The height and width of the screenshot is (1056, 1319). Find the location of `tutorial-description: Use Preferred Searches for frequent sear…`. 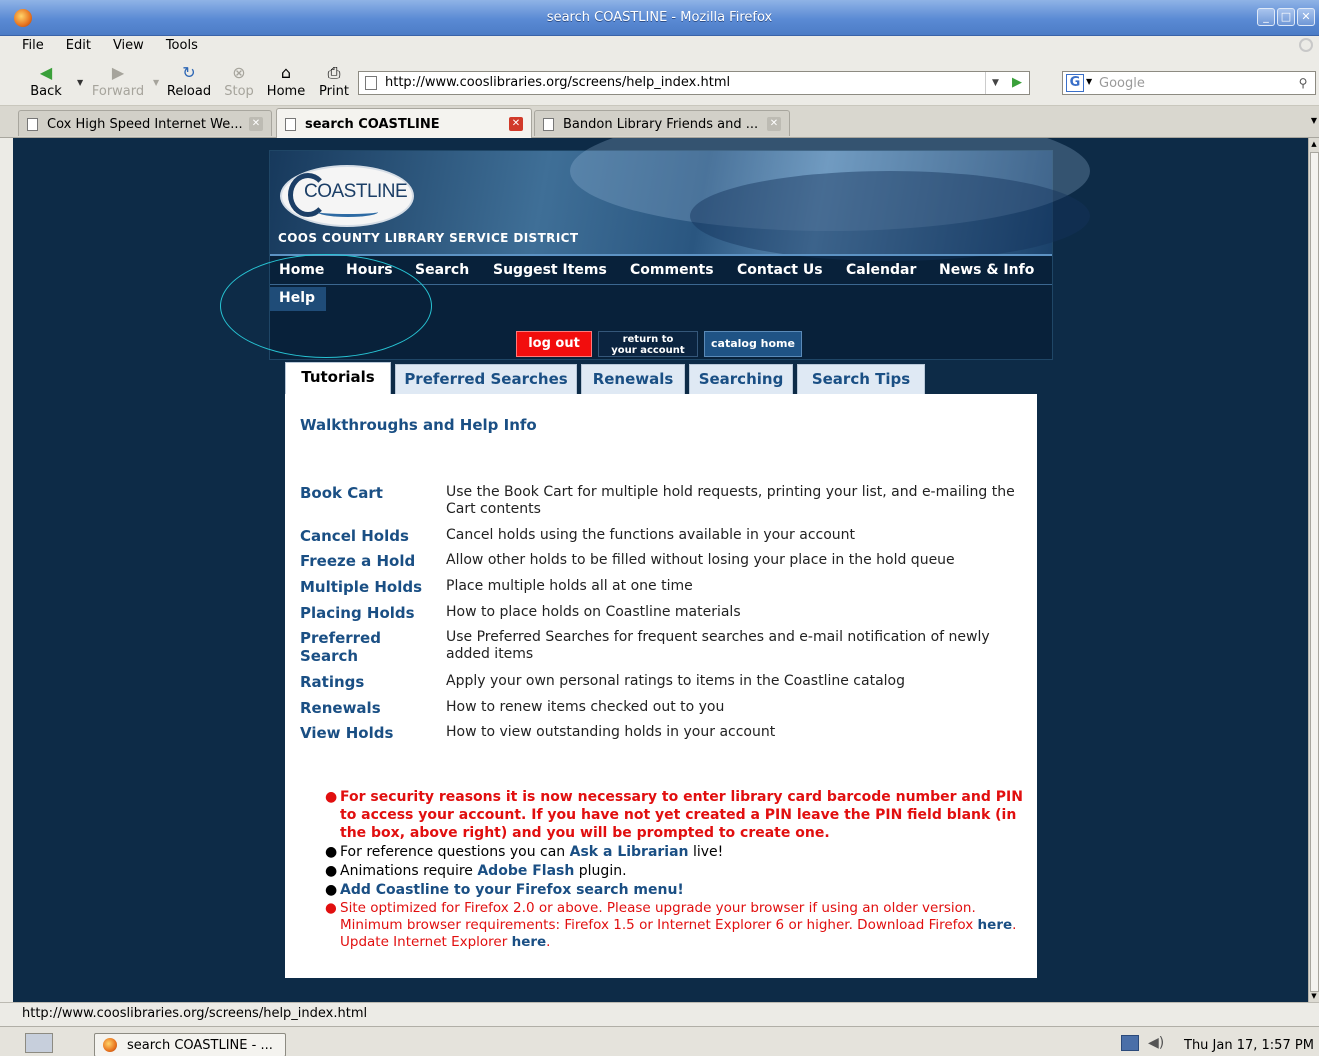

tutorial-description: Use Preferred Searches for frequent sear… is located at coordinates (718, 645).